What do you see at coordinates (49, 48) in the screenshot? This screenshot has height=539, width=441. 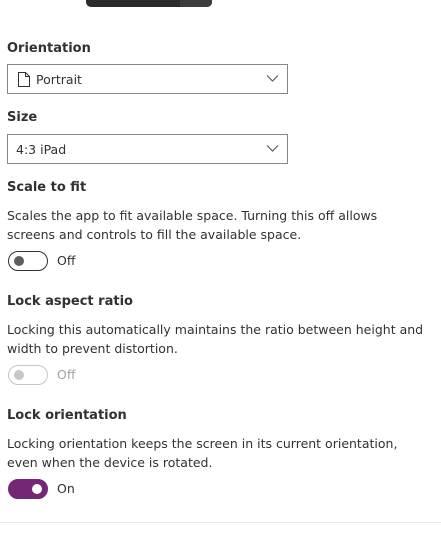 I see `orientation-label: Orientation` at bounding box center [49, 48].